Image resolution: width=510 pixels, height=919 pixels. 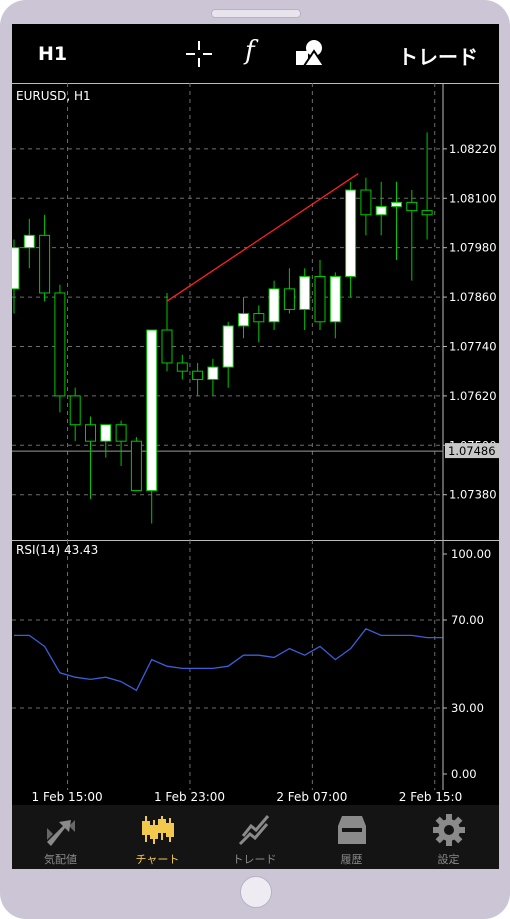 What do you see at coordinates (472, 451) in the screenshot?
I see `current-price-label: 1.07486` at bounding box center [472, 451].